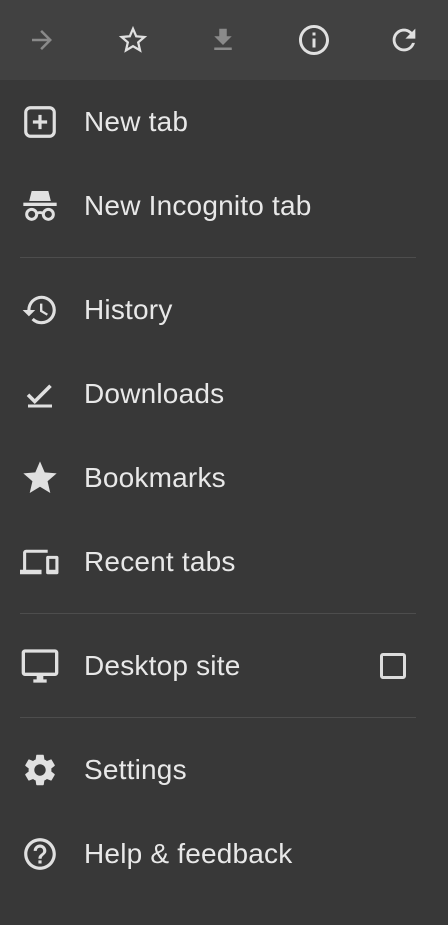 The height and width of the screenshot is (925, 448). I want to click on download-page-button, so click(223, 40).